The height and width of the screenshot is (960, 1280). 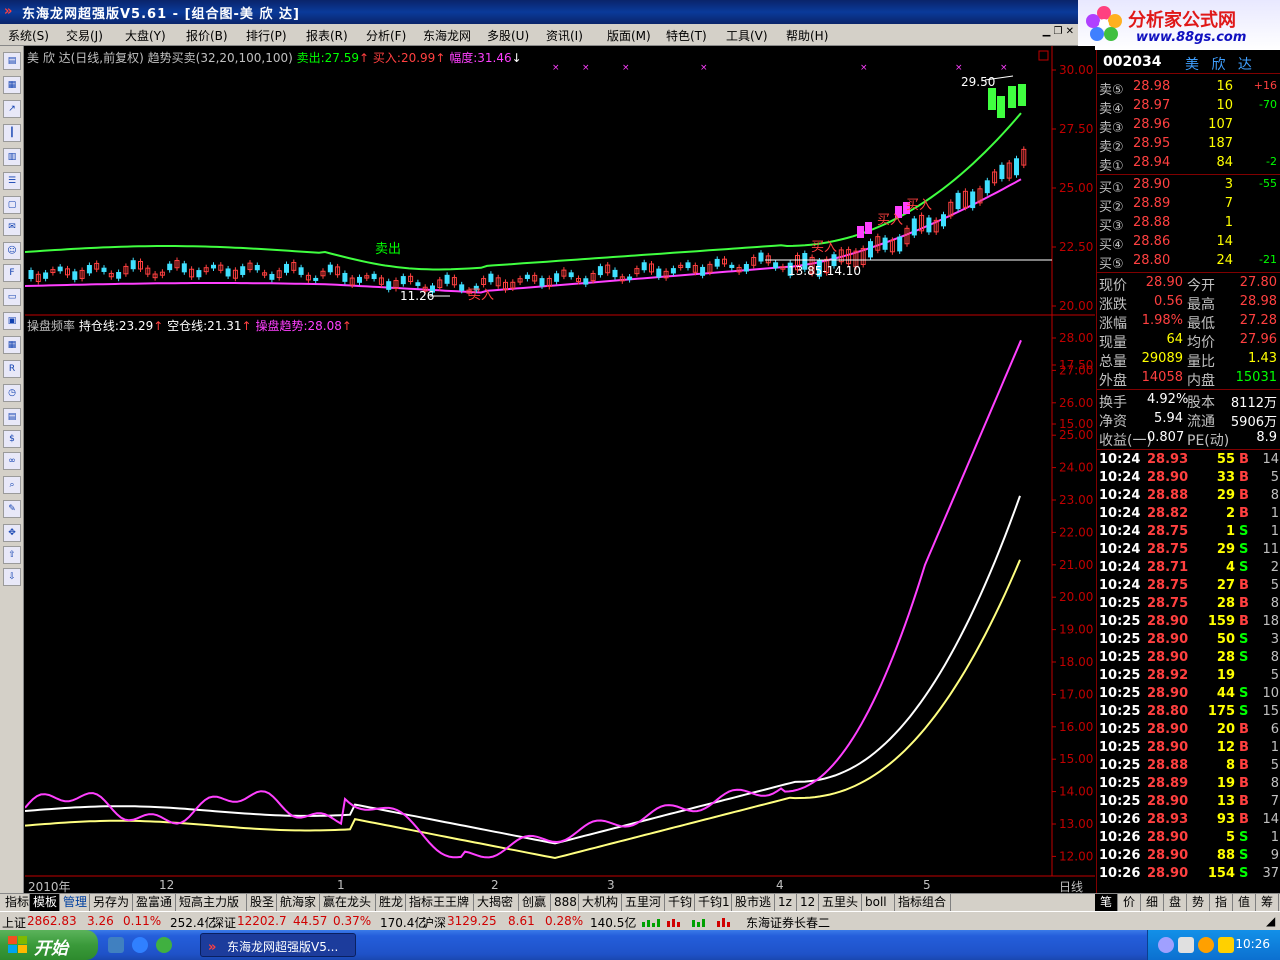 What do you see at coordinates (496, 903) in the screenshot?
I see `tab-11: 大揭密` at bounding box center [496, 903].